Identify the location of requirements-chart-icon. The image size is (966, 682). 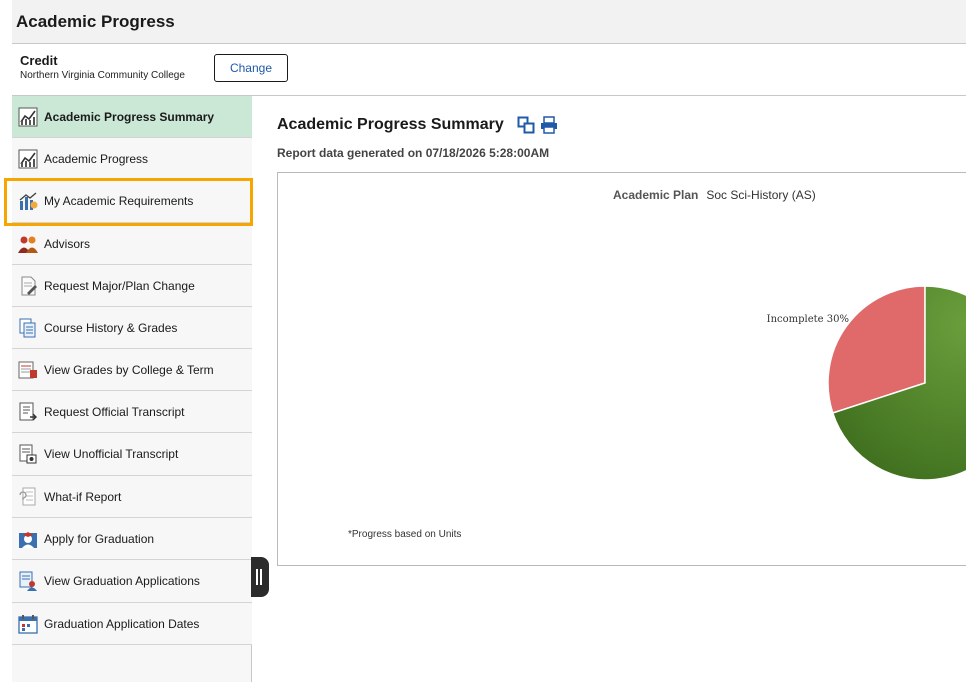
(28, 201).